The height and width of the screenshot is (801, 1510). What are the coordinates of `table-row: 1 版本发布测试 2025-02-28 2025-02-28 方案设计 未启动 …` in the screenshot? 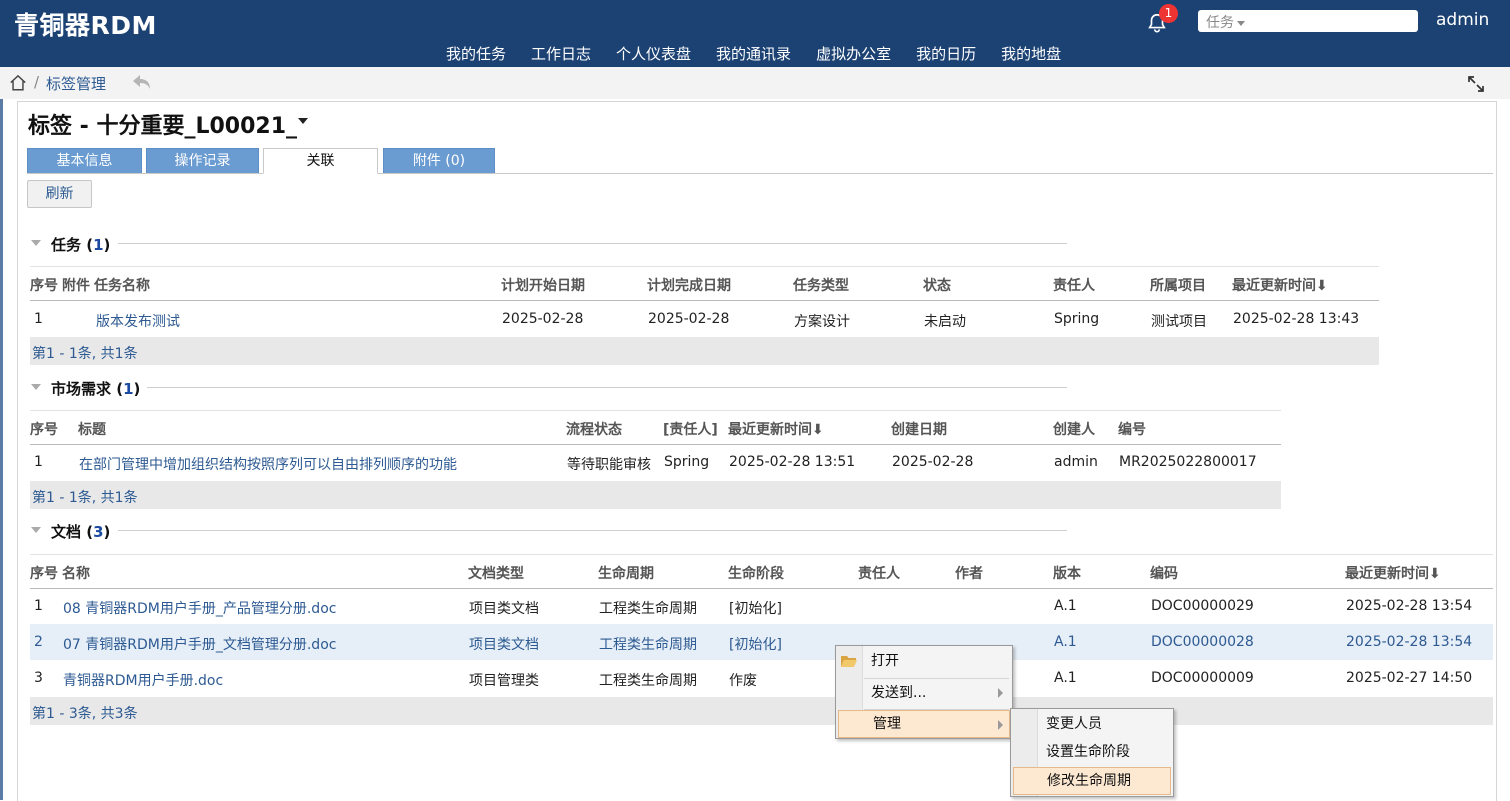 It's located at (704, 319).